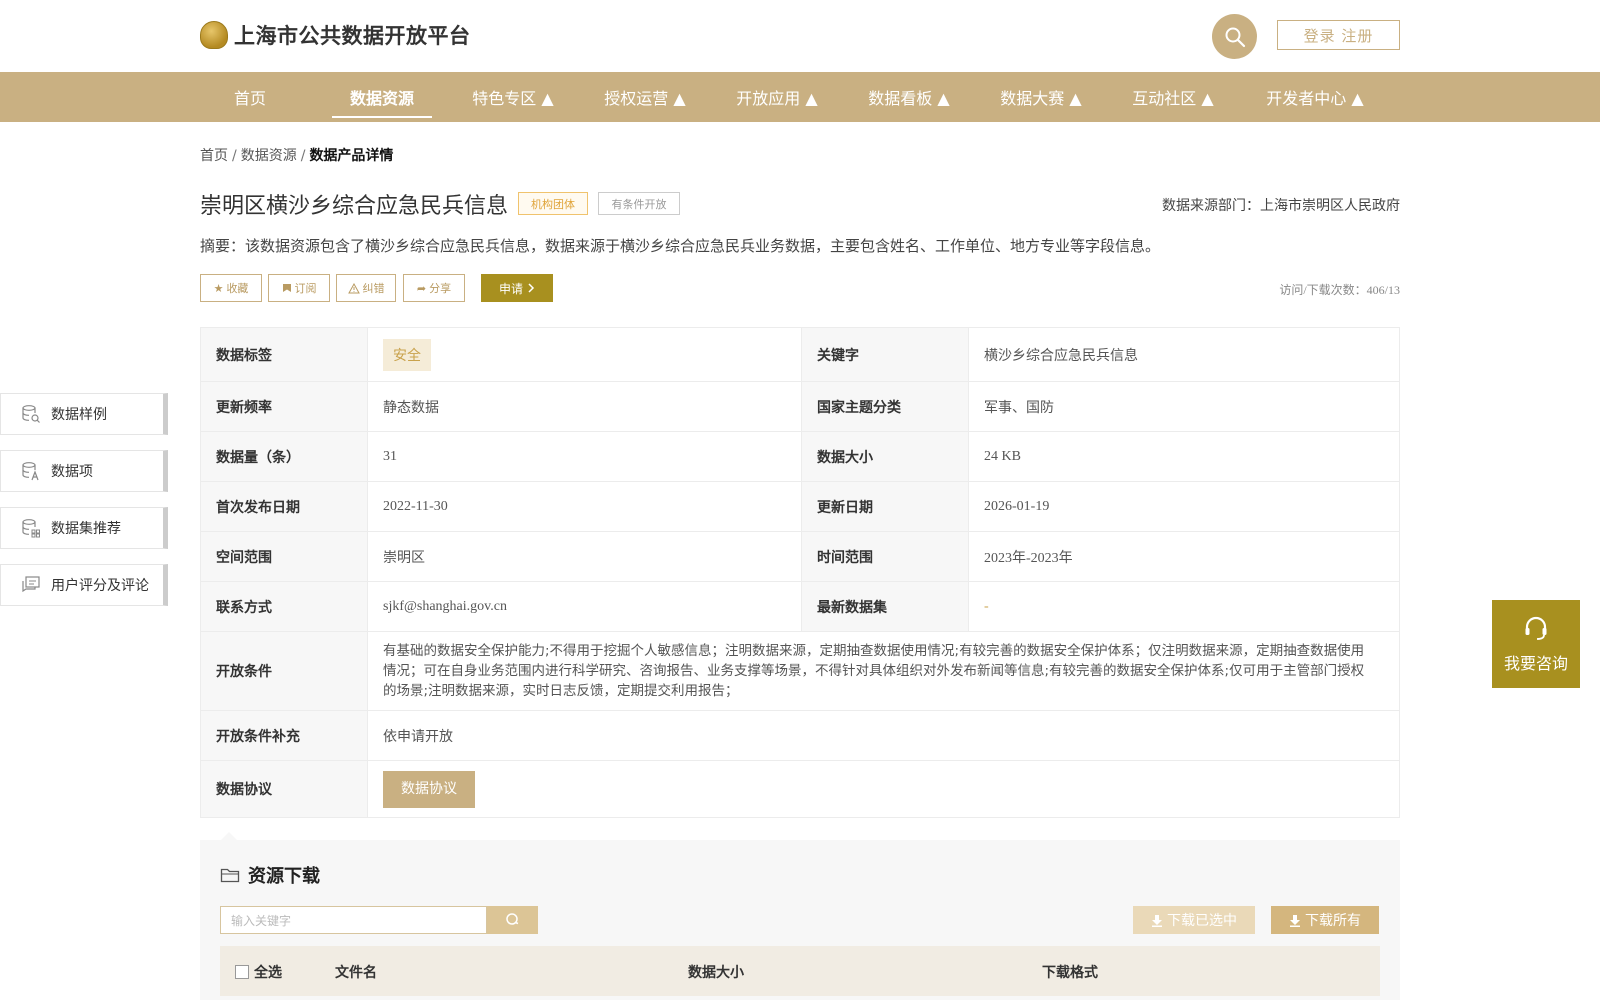  I want to click on column-header-size: 数据大小, so click(716, 973).